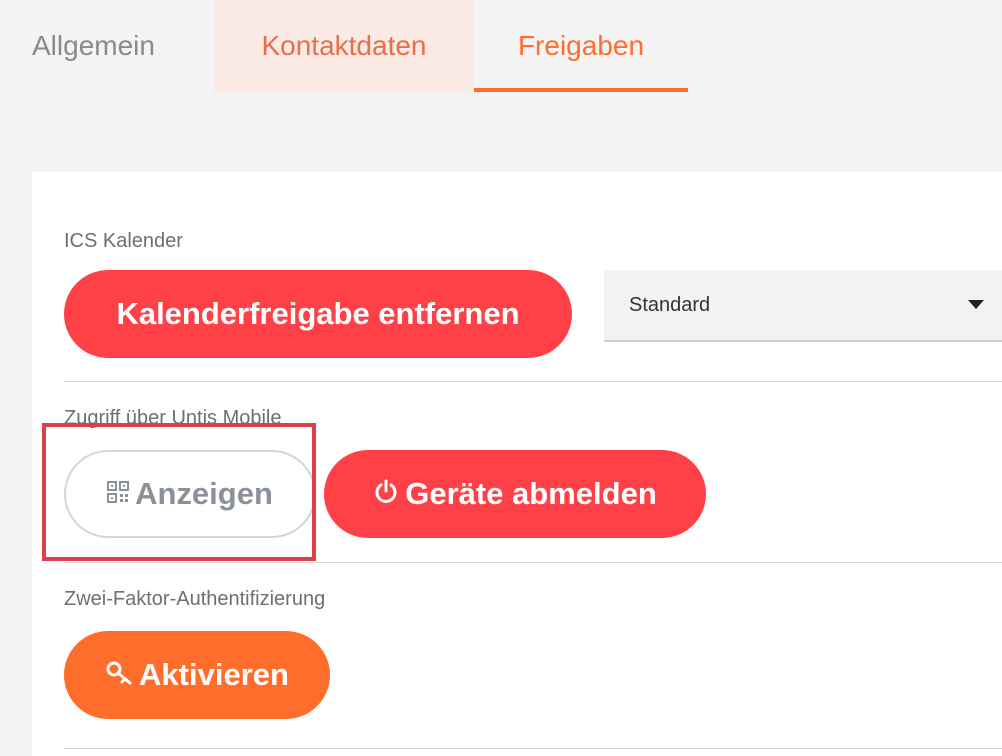 The width and height of the screenshot is (1002, 756). I want to click on tab-kontaktdaten: Kontaktdaten, so click(344, 46).